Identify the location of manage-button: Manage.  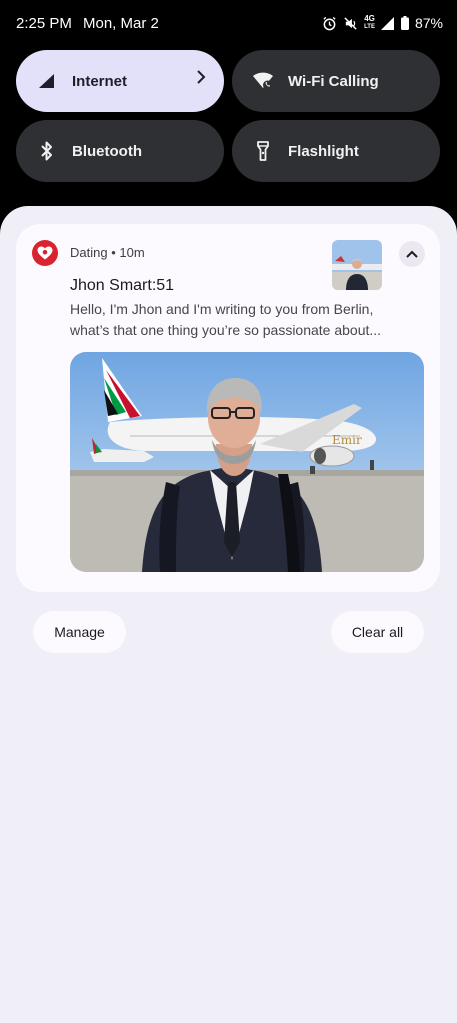
(79, 632).